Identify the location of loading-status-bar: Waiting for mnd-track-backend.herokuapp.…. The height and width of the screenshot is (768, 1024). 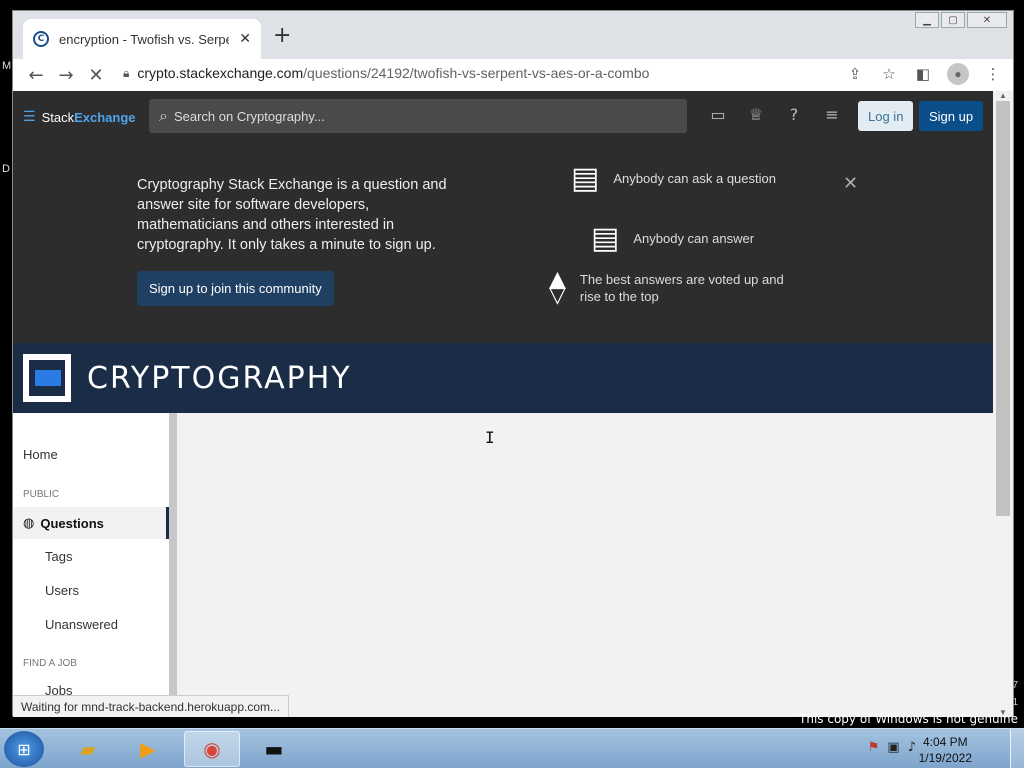
(151, 706).